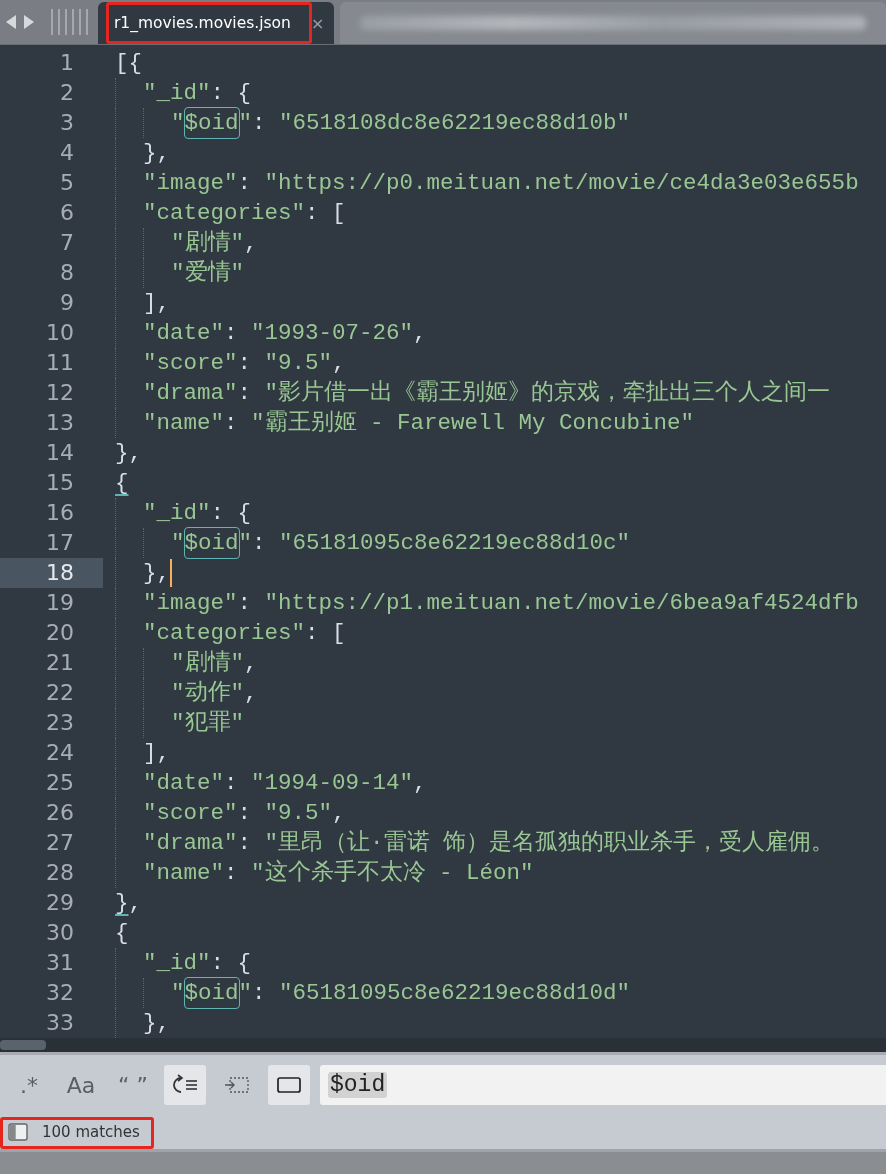 This screenshot has width=886, height=1174. I want to click on regex-toggle: .*, so click(29, 1085).